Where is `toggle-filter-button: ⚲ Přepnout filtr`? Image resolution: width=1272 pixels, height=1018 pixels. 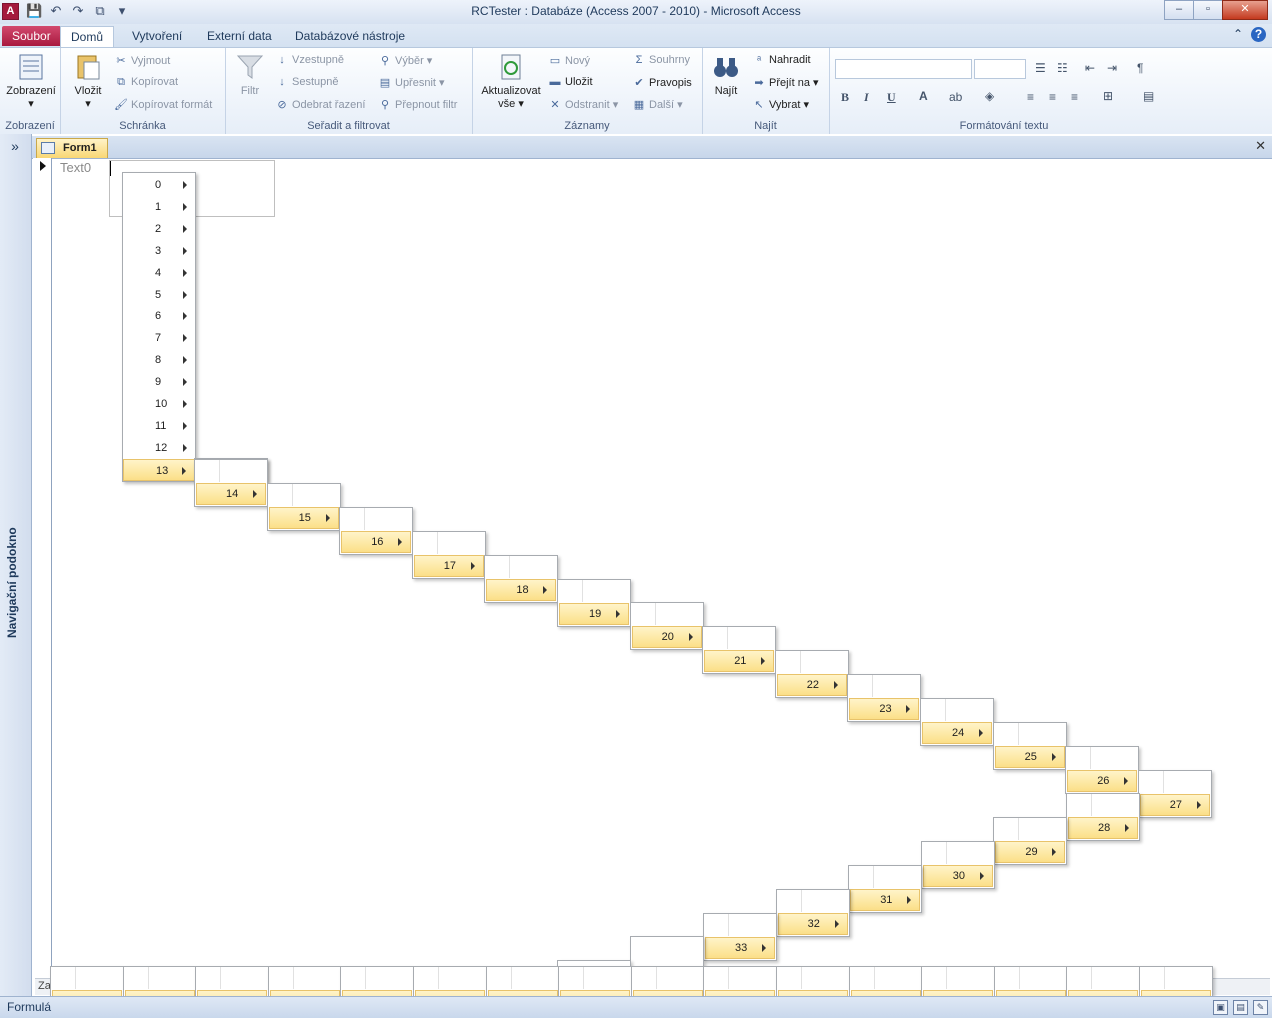 toggle-filter-button: ⚲ Přepnout filtr is located at coordinates (417, 104).